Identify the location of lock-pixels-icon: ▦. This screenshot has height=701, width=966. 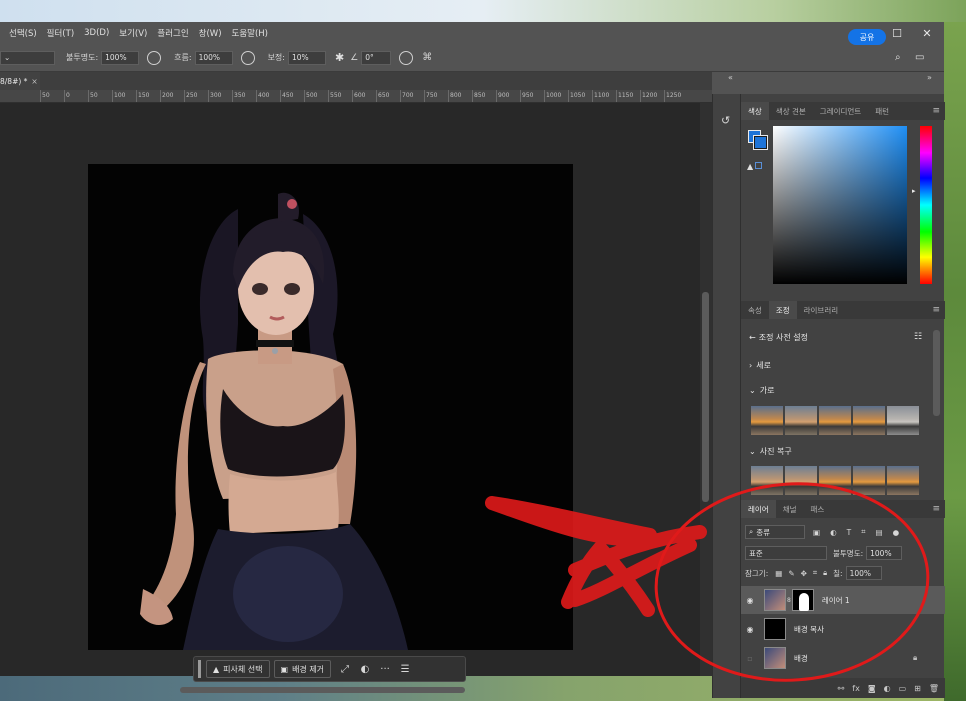
(778, 573).